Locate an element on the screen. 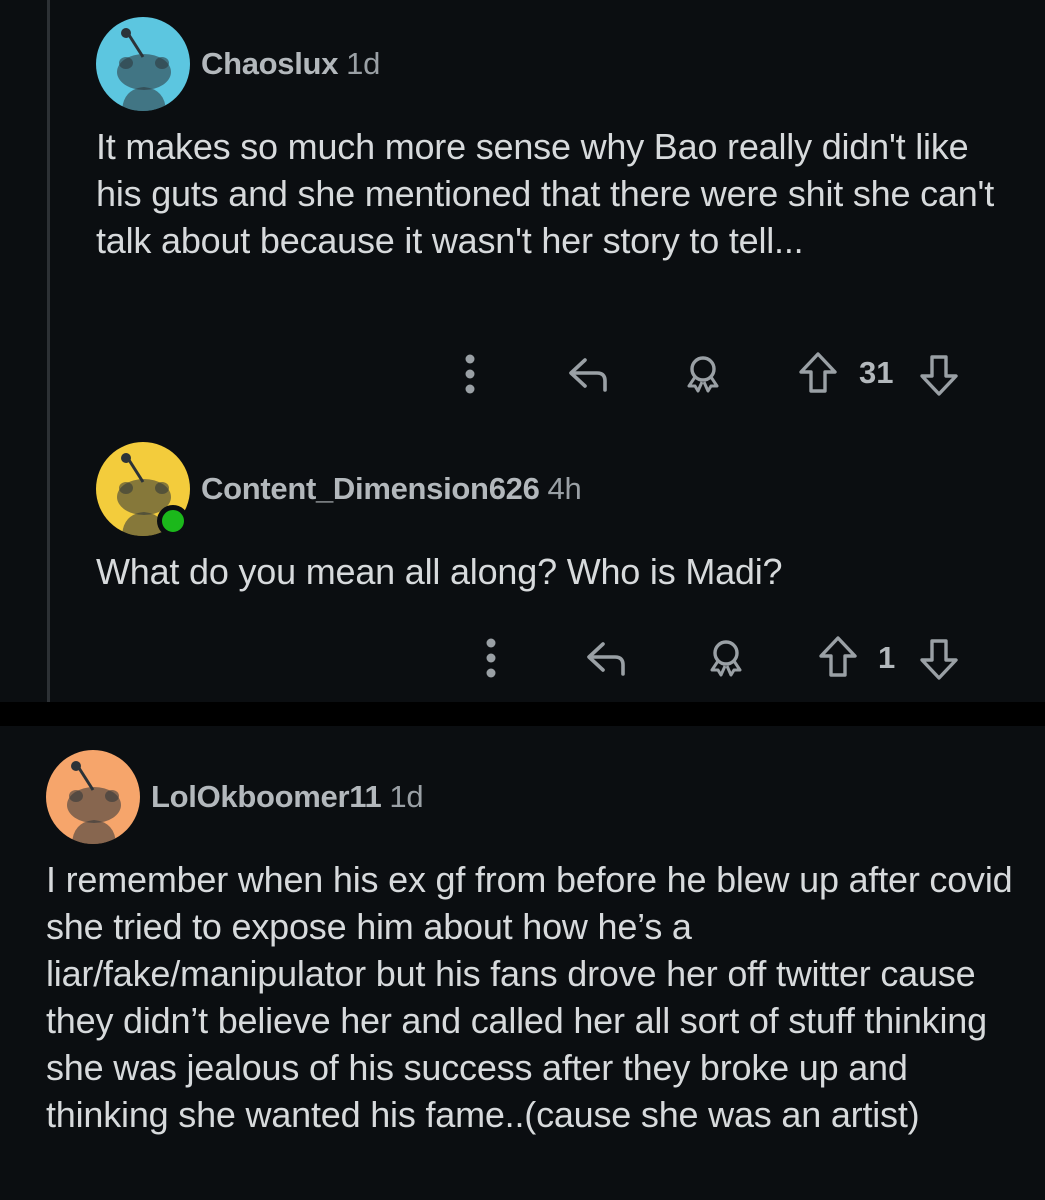 The height and width of the screenshot is (1200, 1045). comment-meta: Content_Dimension626 4h is located at coordinates (391, 489).